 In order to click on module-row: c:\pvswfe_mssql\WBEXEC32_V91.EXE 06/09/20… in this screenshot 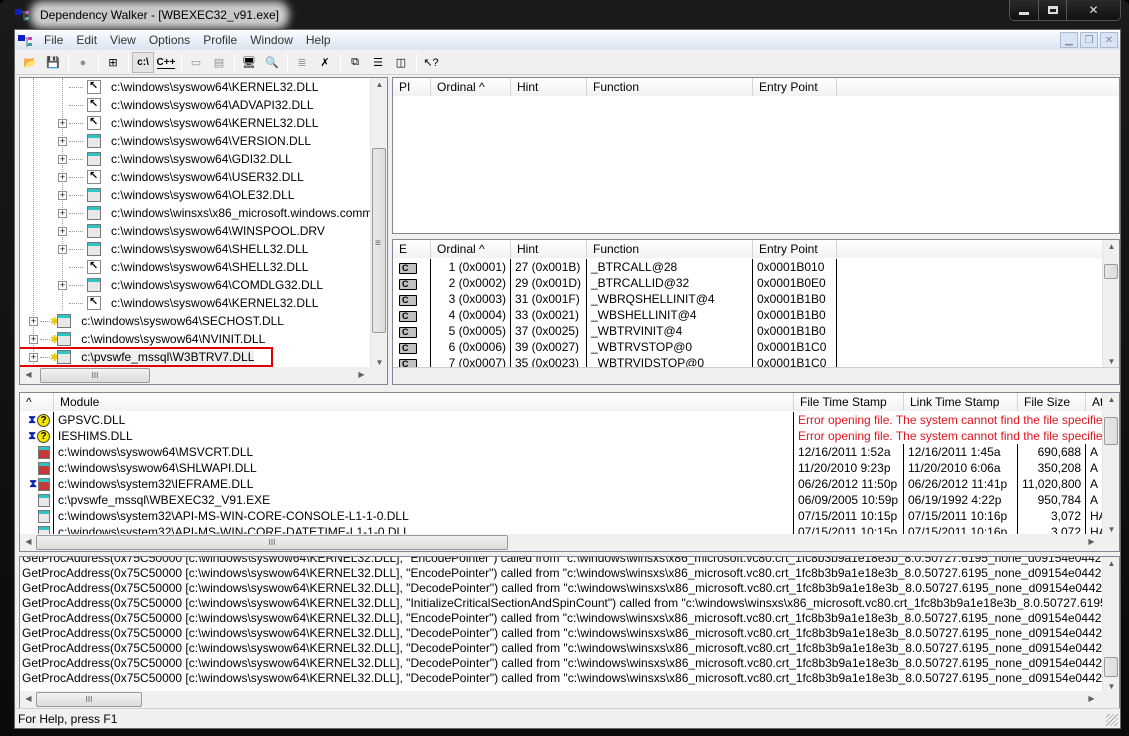, I will do `click(568, 500)`.